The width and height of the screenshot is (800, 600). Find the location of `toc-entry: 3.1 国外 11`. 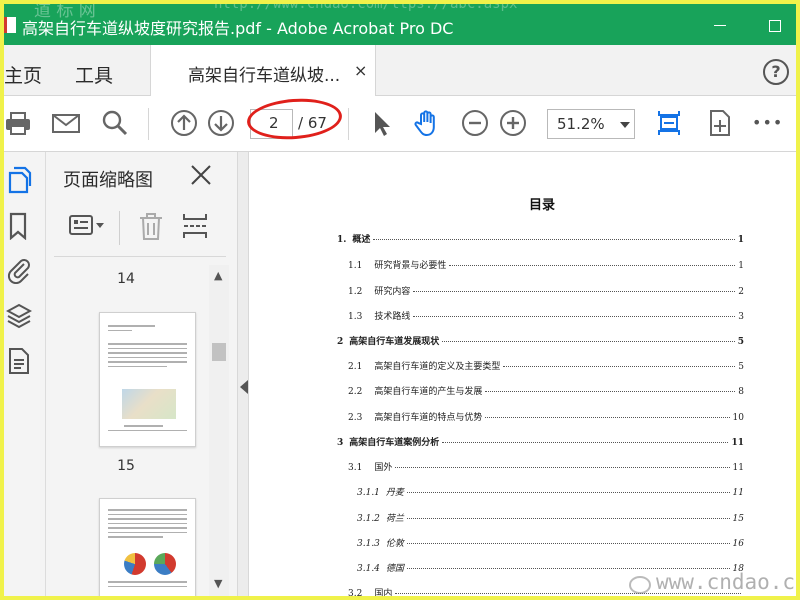

toc-entry: 3.1 国外 11 is located at coordinates (546, 466).